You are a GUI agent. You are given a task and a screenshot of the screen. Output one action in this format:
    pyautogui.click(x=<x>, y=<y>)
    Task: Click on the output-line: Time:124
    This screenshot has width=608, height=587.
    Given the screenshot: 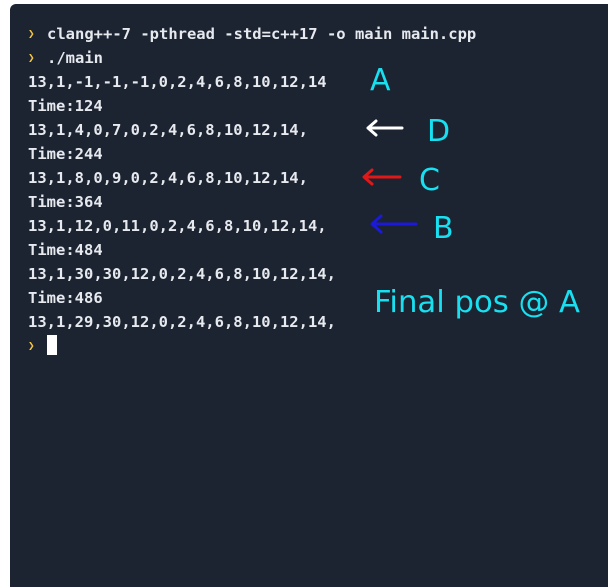 What is the action you would take?
    pyautogui.click(x=65, y=106)
    